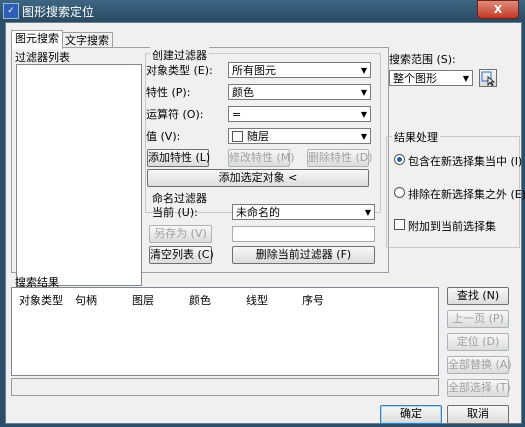 The width and height of the screenshot is (525, 427). I want to click on clear-list-button: 清空列表 (C), so click(181, 255).